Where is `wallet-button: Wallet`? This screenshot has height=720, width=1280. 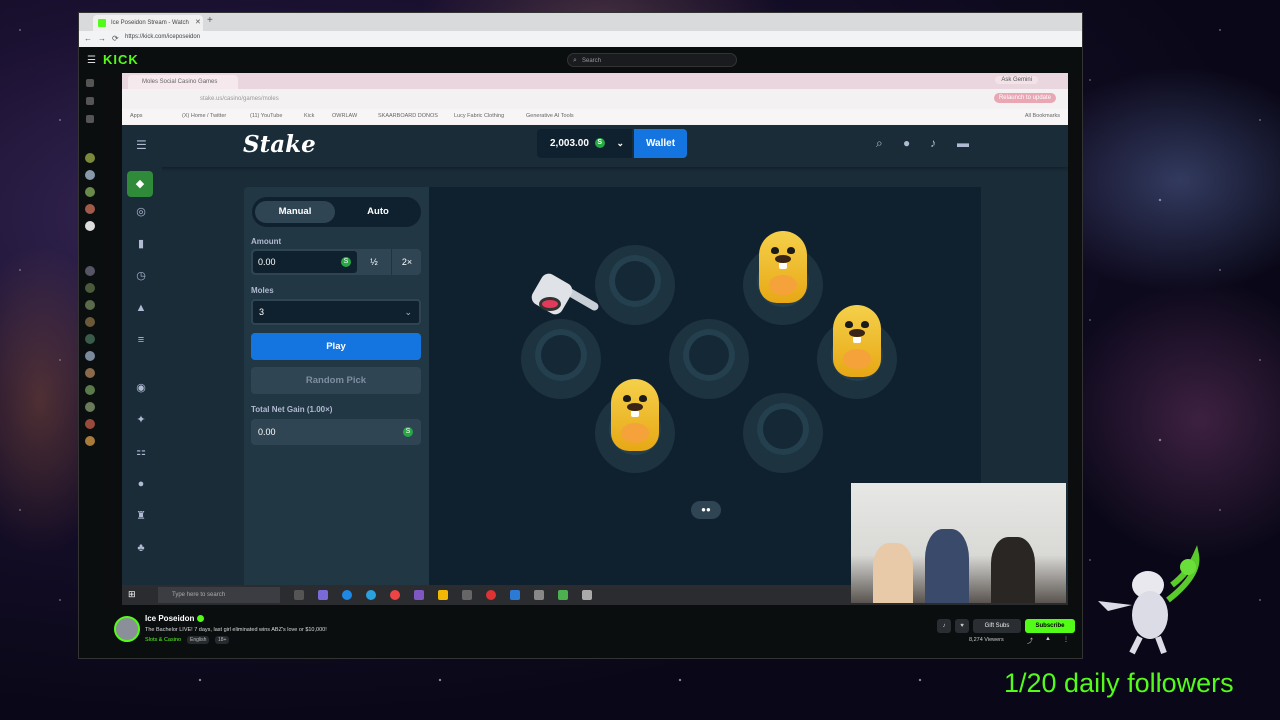
wallet-button: Wallet is located at coordinates (660, 143).